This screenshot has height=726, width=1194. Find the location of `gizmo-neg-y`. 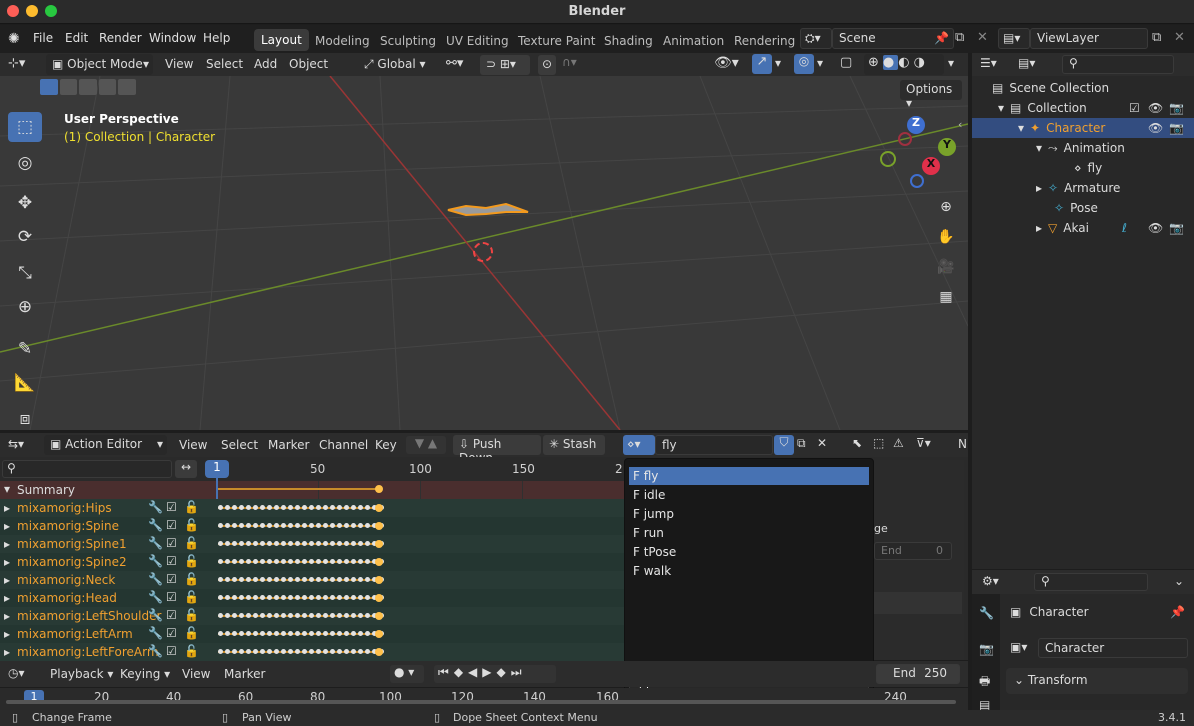

gizmo-neg-y is located at coordinates (888, 159).